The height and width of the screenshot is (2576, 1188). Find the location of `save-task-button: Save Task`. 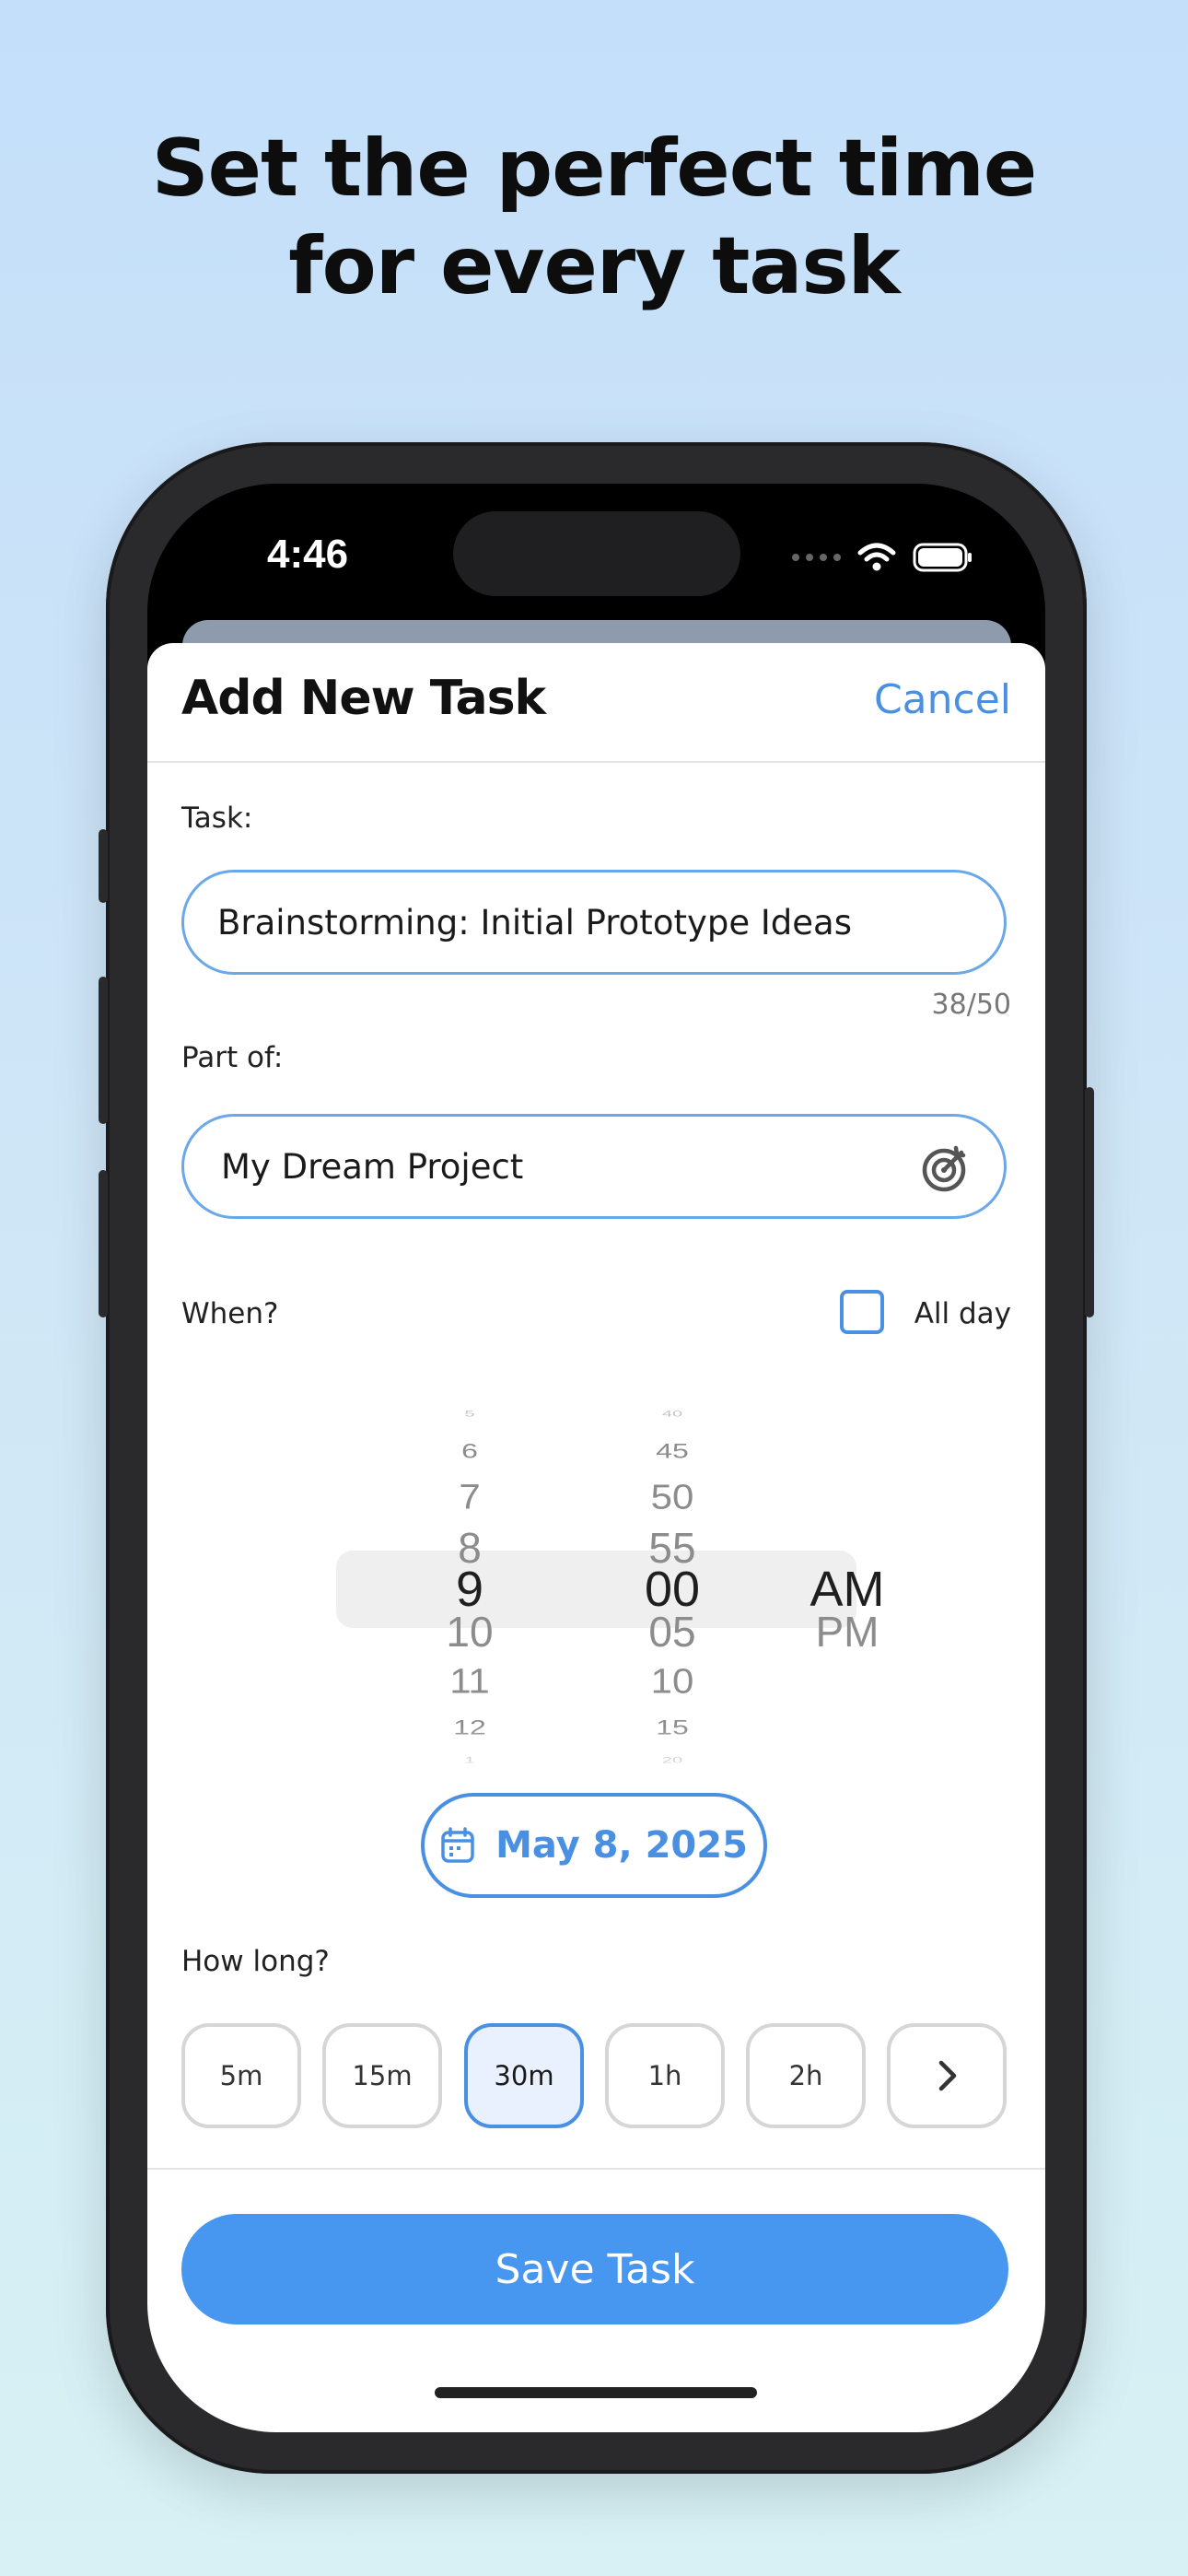

save-task-button: Save Task is located at coordinates (594, 2269).